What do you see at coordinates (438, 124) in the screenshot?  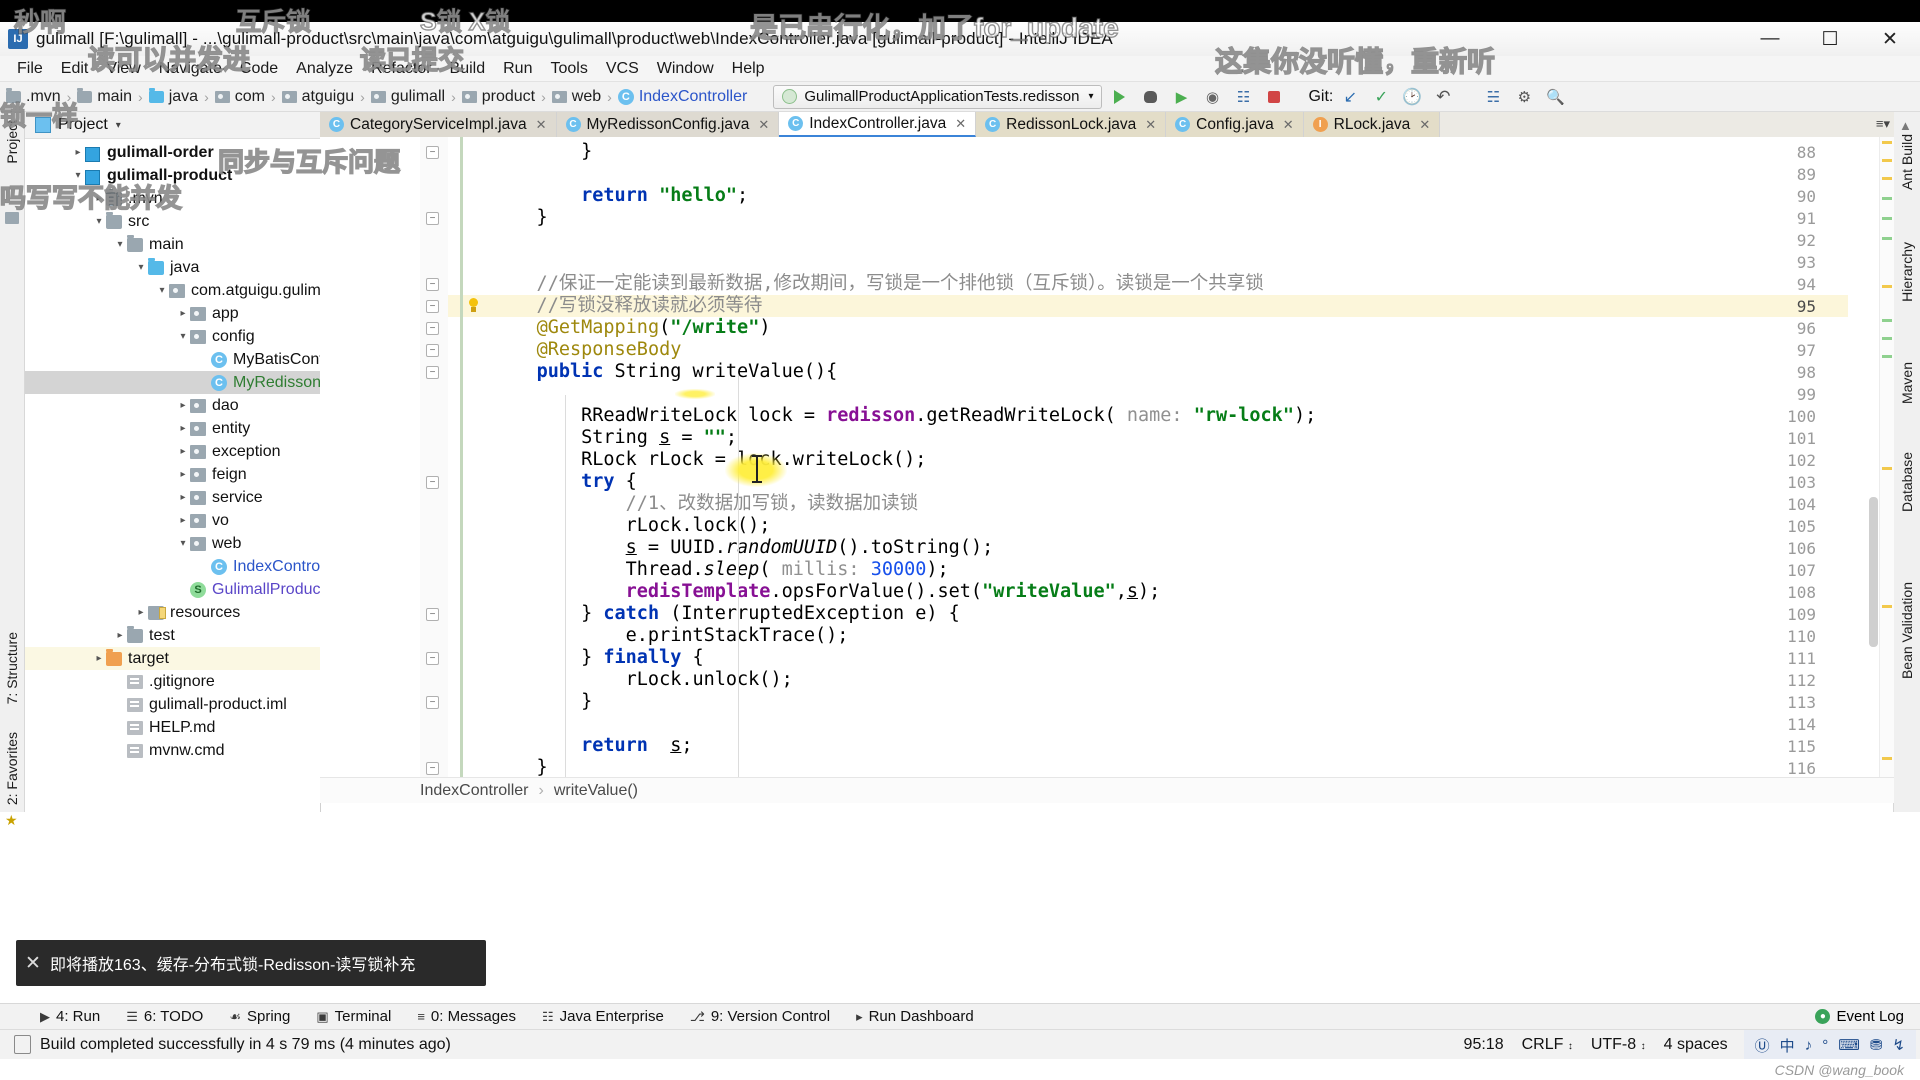 I see `editor-tab-categoryserviceimpljava: C CategoryServiceImpl.java ✕` at bounding box center [438, 124].